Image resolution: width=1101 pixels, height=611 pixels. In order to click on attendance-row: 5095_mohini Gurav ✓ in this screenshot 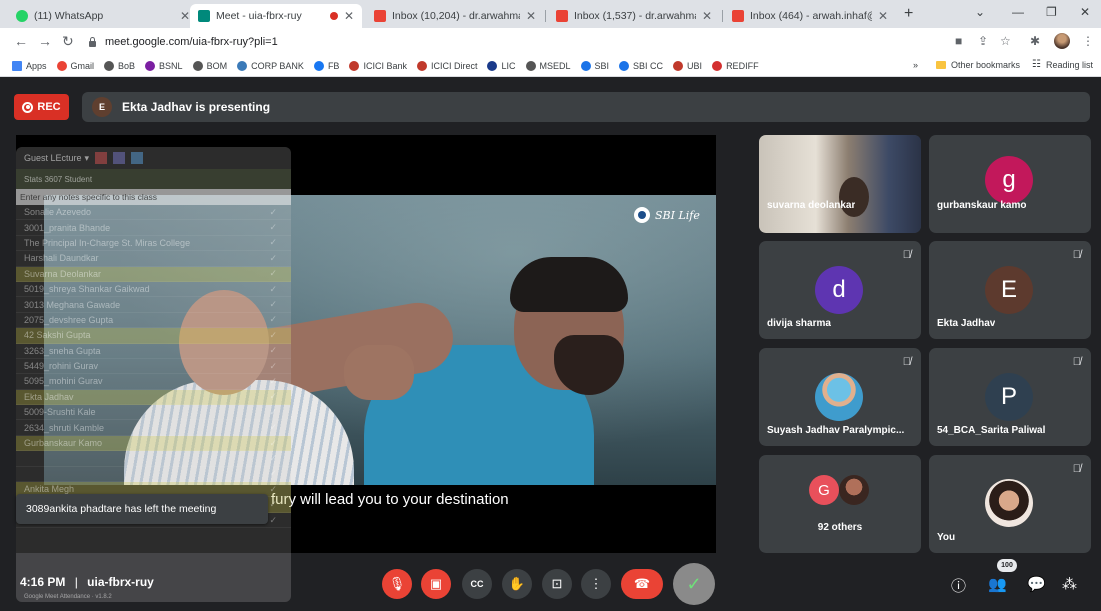, I will do `click(153, 382)`.